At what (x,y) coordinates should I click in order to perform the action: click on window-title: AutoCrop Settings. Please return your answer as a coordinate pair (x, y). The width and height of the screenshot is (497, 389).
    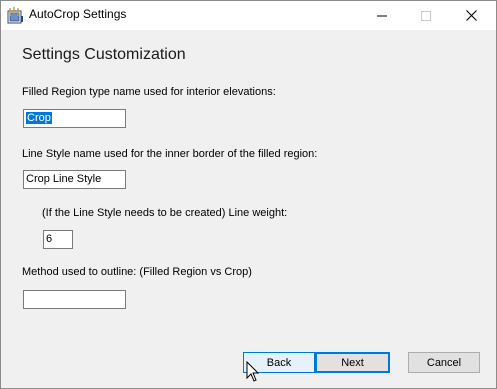
    Looking at the image, I should click on (78, 14).